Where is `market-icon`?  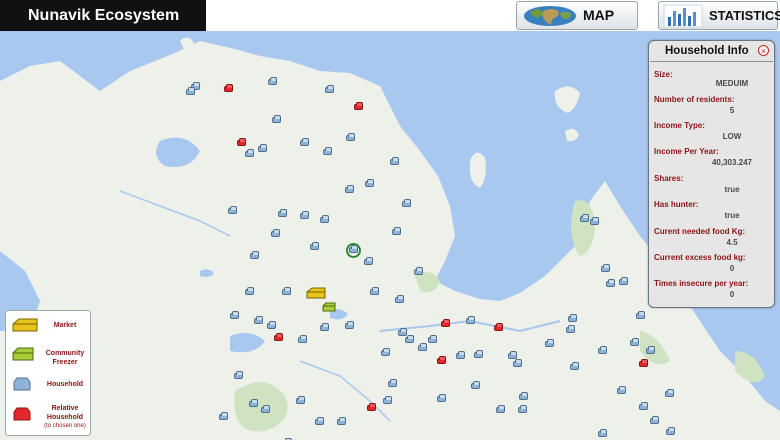 market-icon is located at coordinates (25, 325).